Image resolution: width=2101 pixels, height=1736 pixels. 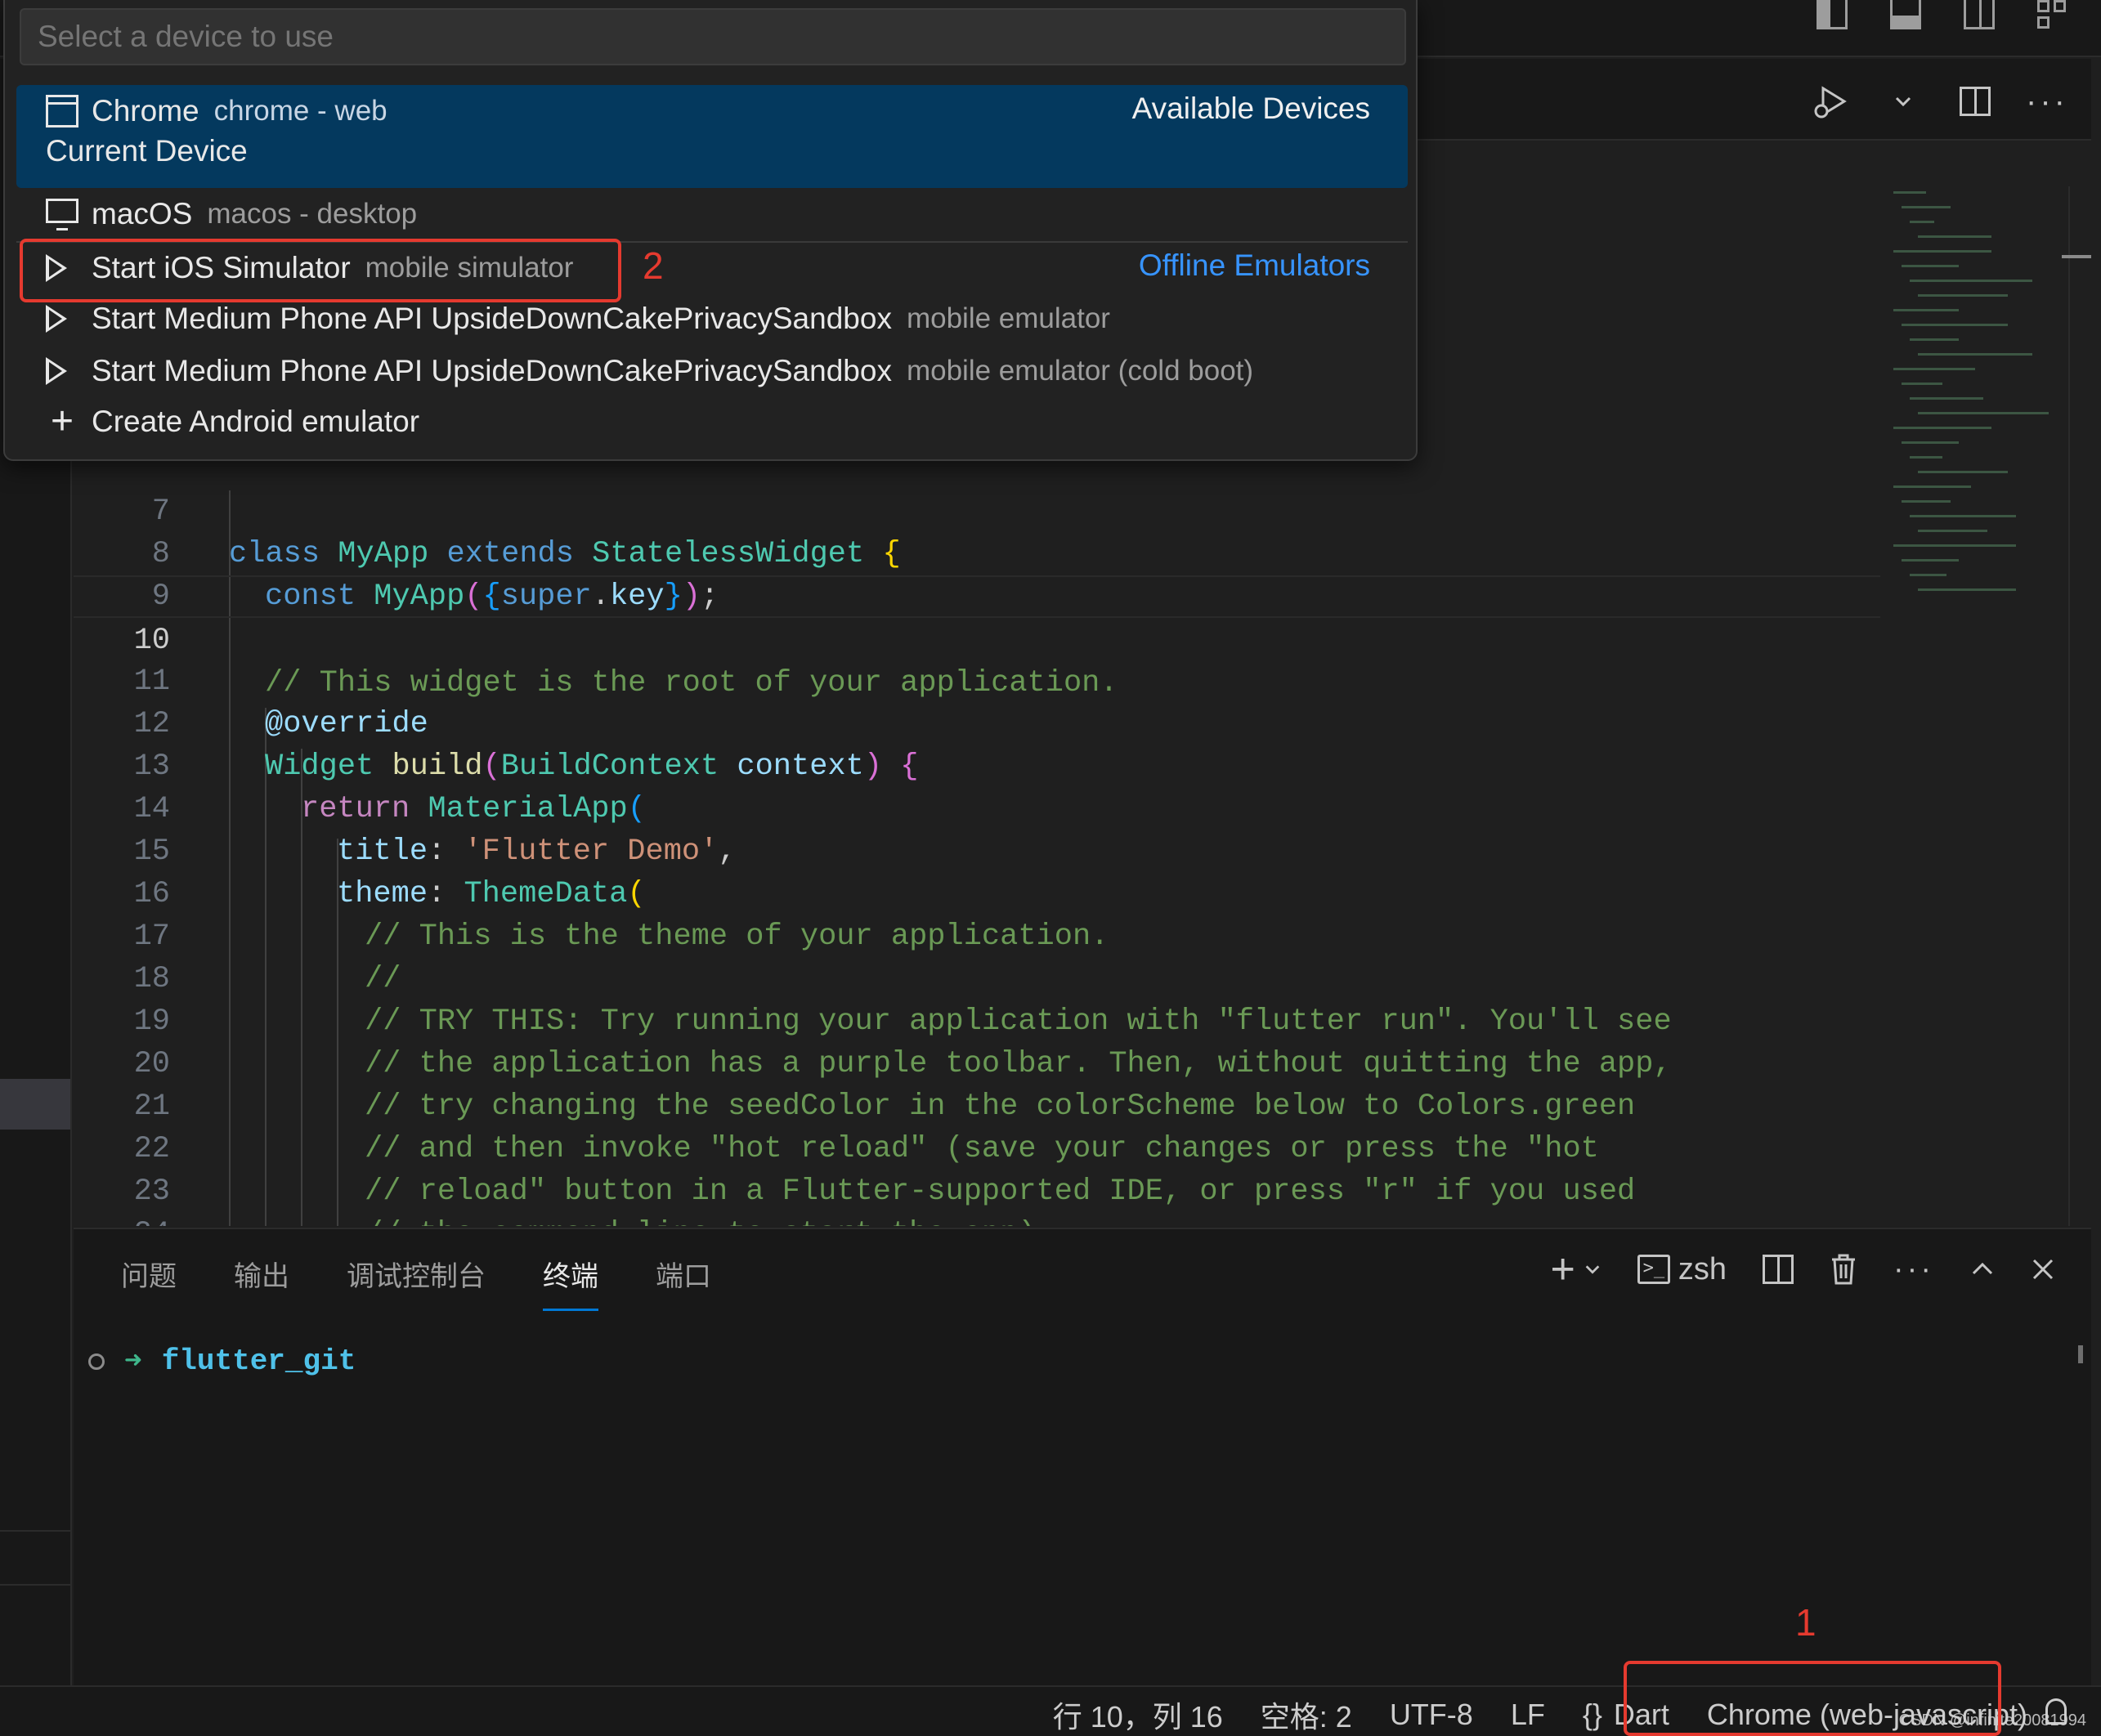 I want to click on status-encoding: UTF-8, so click(x=1431, y=1715).